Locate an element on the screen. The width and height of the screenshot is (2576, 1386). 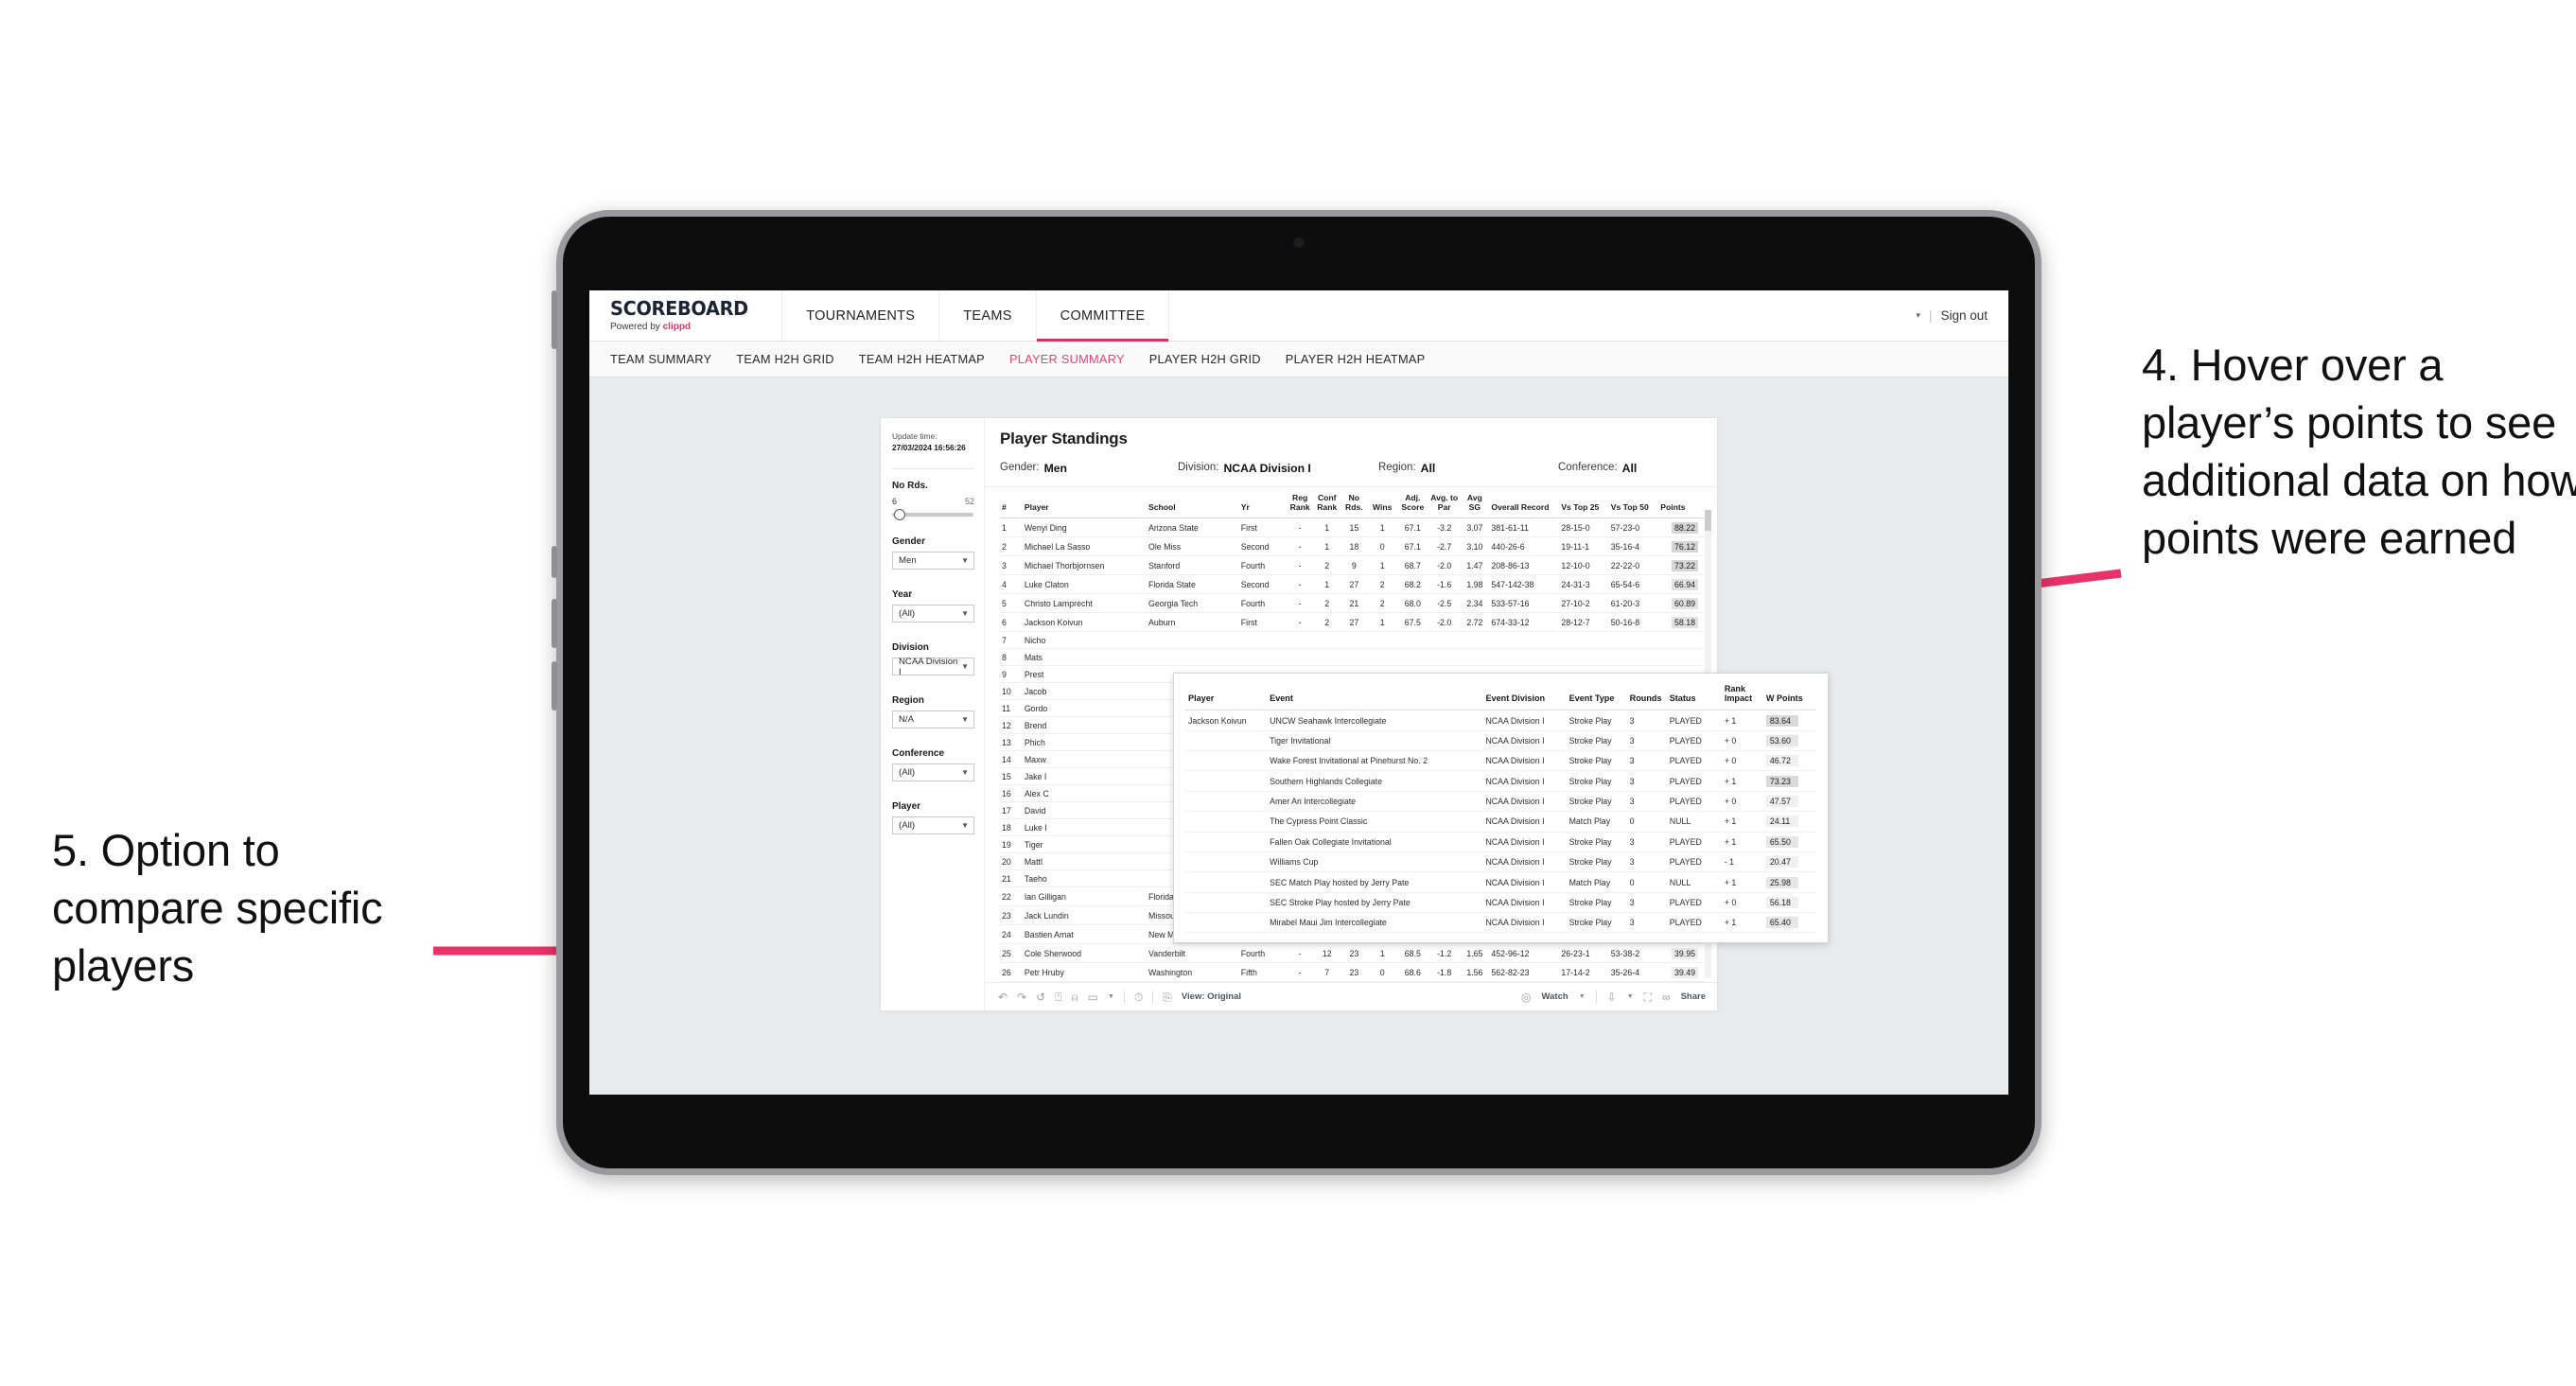
col-wins: Wins is located at coordinates (1382, 503).